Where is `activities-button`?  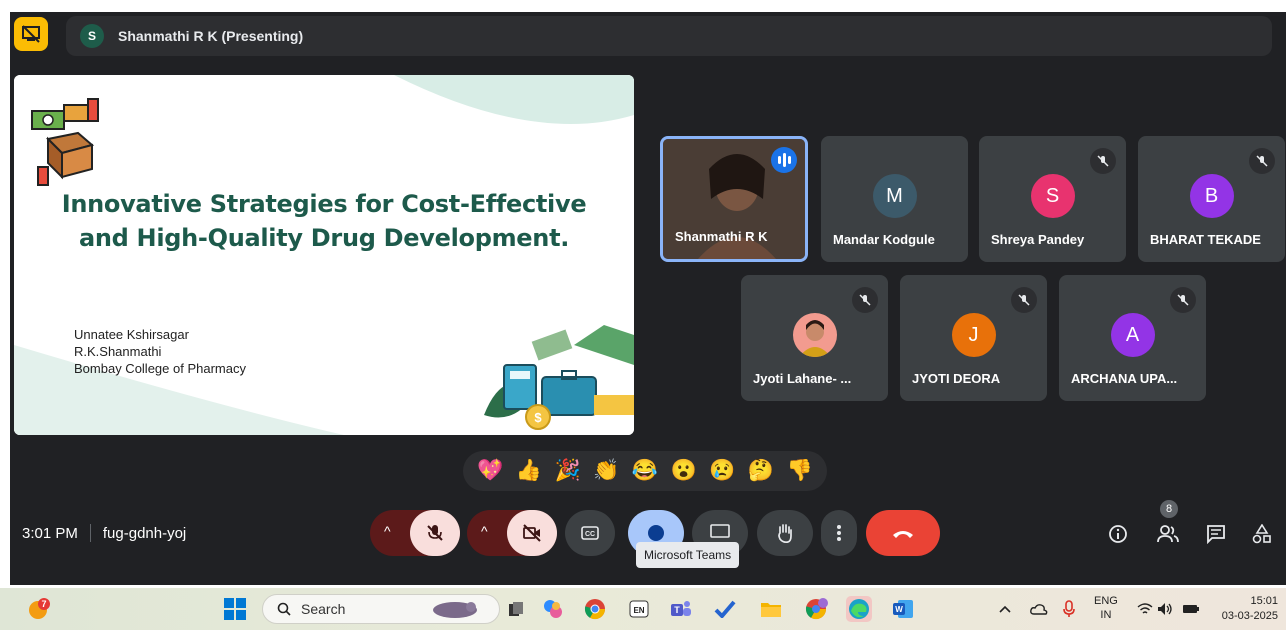
activities-button is located at coordinates (1262, 534).